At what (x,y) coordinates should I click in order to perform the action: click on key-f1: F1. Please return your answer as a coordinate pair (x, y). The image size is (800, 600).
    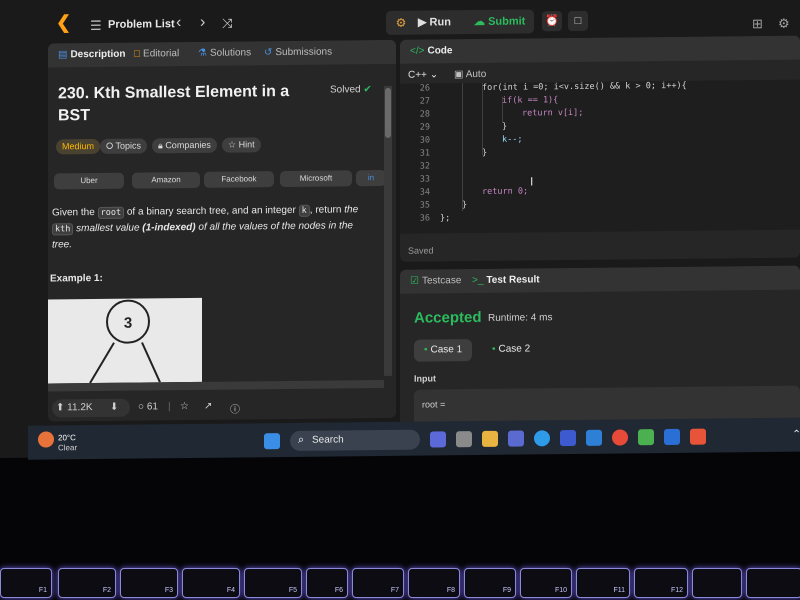
    Looking at the image, I should click on (26, 583).